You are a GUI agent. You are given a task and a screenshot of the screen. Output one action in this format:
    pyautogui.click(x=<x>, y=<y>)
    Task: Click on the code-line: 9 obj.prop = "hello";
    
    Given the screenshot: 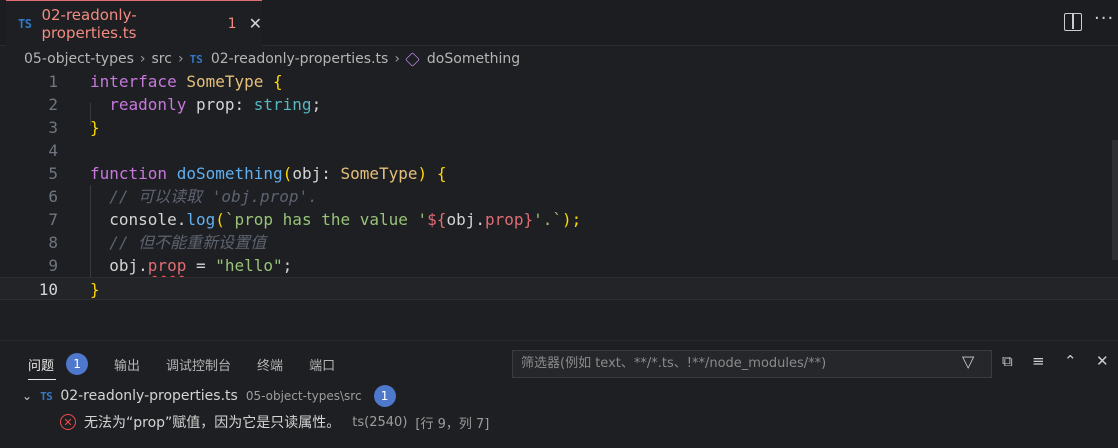 What is the action you would take?
    pyautogui.click(x=559, y=265)
    